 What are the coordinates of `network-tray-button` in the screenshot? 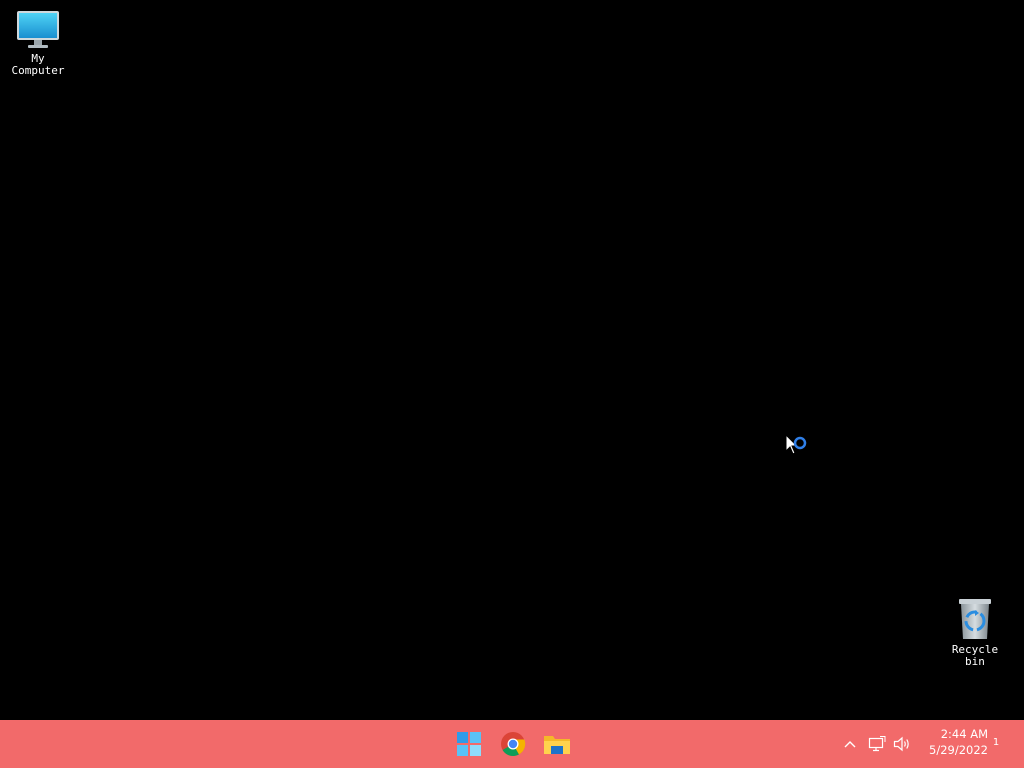 It's located at (877, 744).